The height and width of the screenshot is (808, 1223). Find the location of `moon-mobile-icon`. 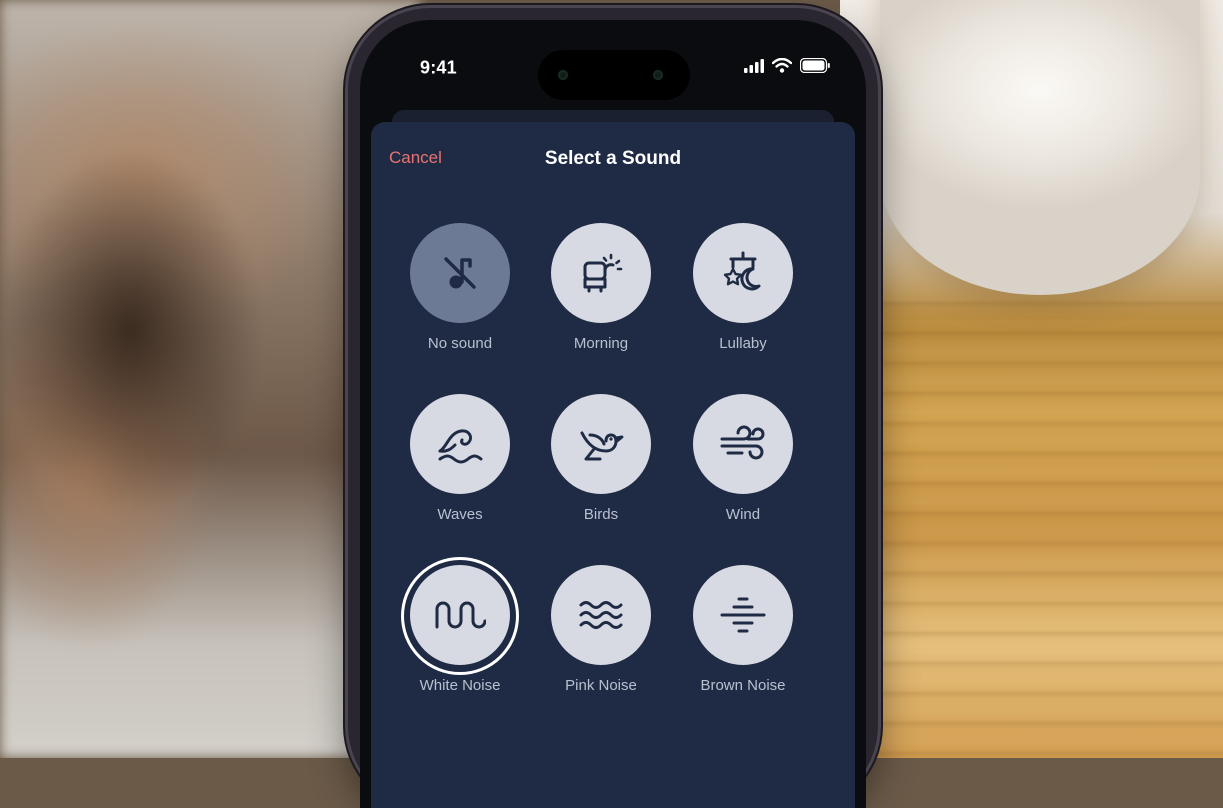

moon-mobile-icon is located at coordinates (743, 273).